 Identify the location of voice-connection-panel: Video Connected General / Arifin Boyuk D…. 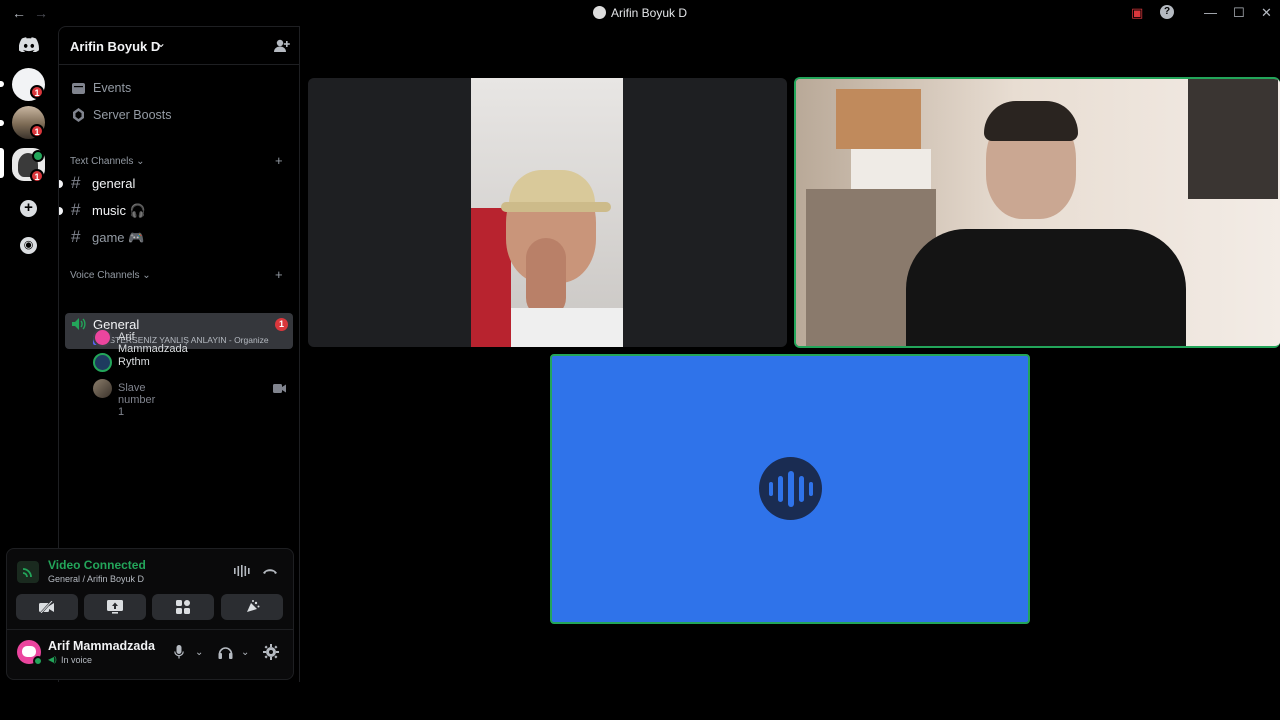
(150, 614).